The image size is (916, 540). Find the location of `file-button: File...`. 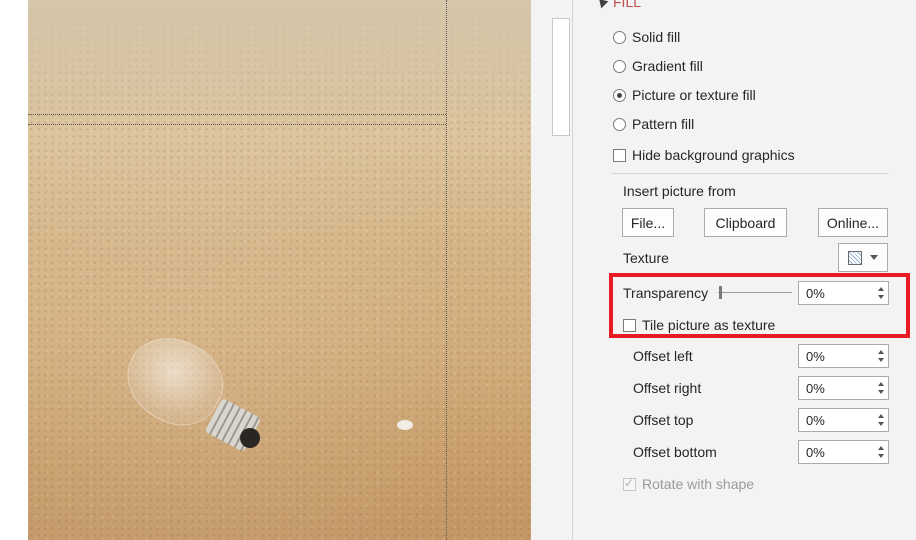

file-button: File... is located at coordinates (648, 222).